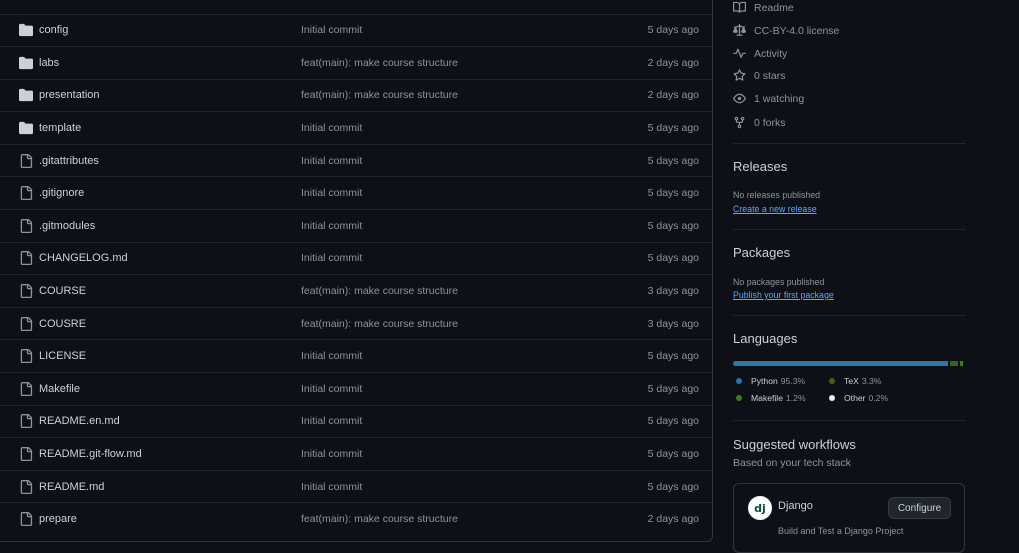  What do you see at coordinates (67, 226) in the screenshot?
I see `file-name-link: .gitmodules` at bounding box center [67, 226].